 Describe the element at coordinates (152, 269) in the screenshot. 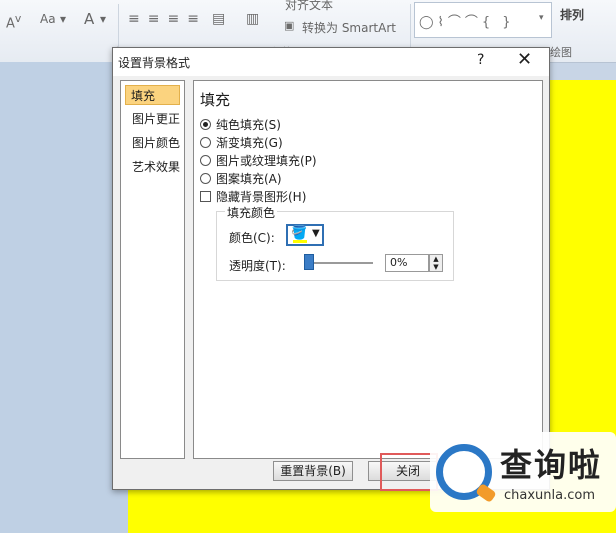

I see `category-list: 填充 图片更正 图片颜色 艺术效果` at that location.